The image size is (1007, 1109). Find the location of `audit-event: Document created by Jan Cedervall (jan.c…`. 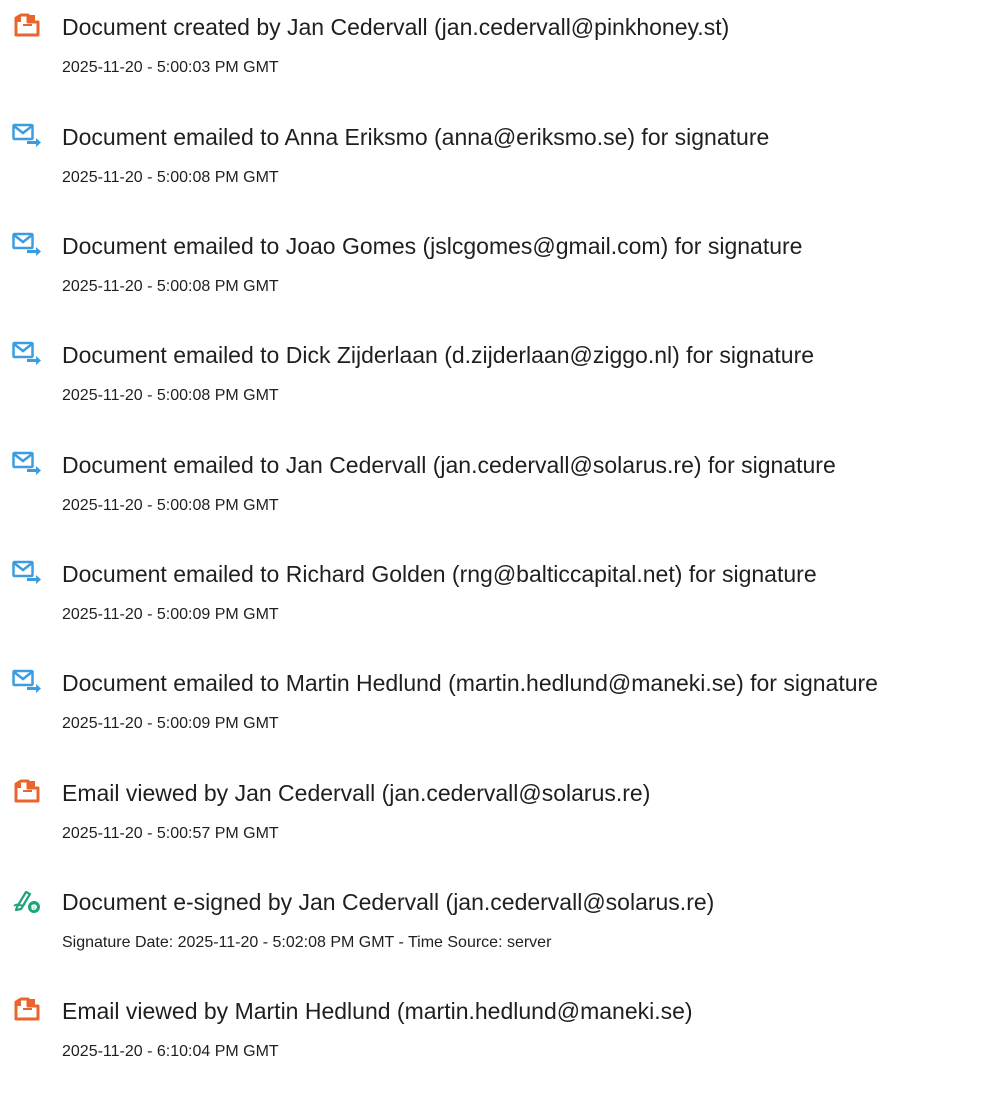

audit-event: Document created by Jan Cedervall (jan.c… is located at coordinates (503, 45).